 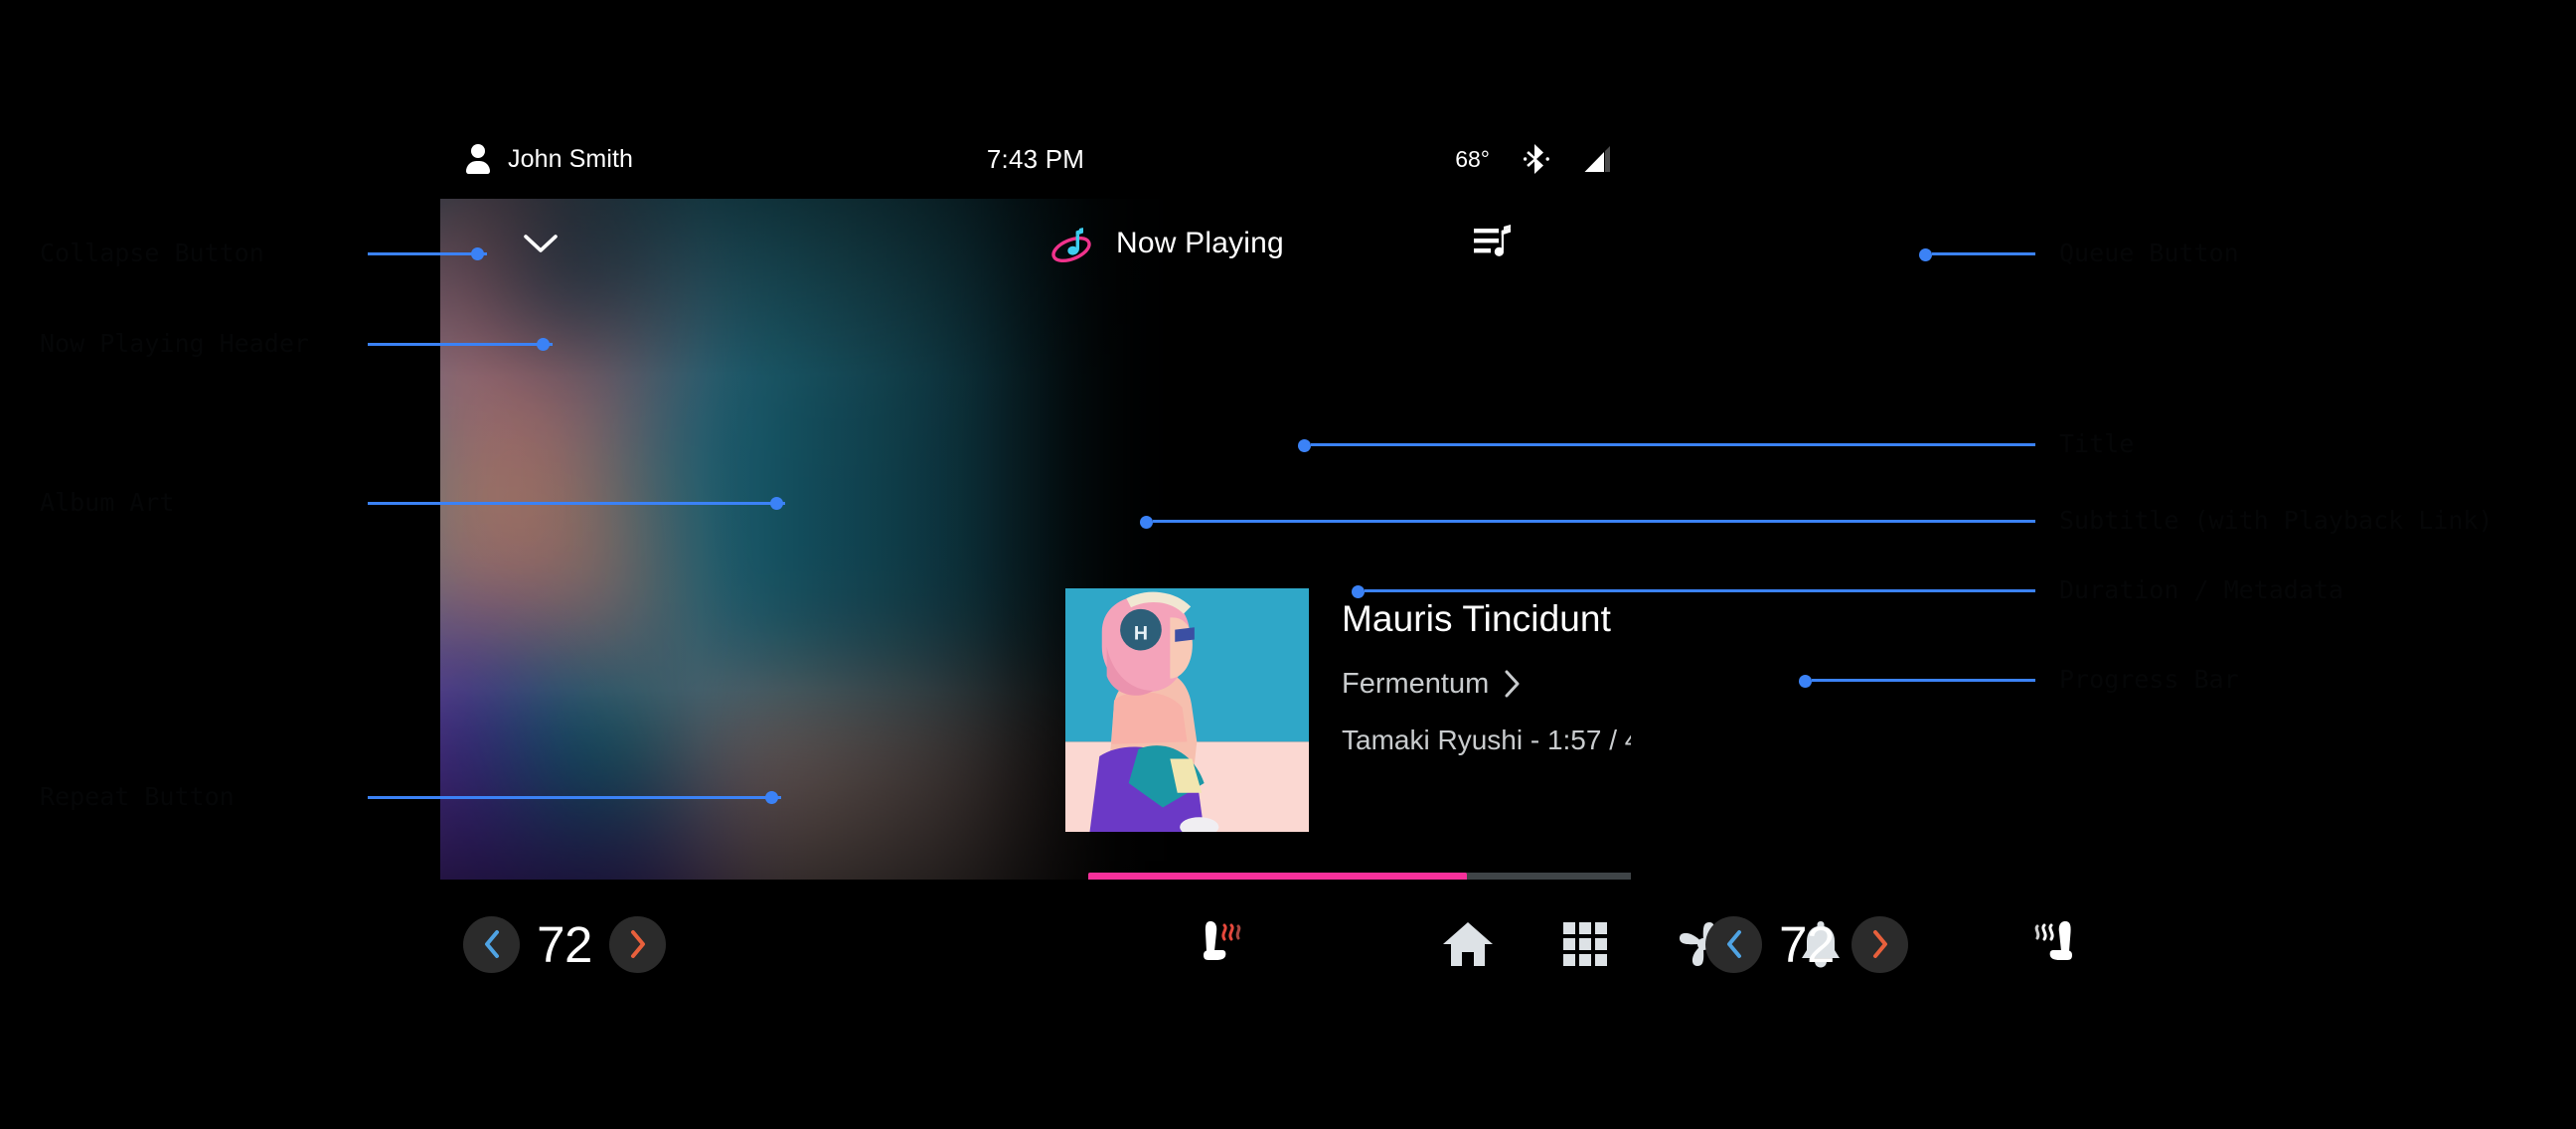 What do you see at coordinates (174, 343) in the screenshot?
I see `annotation-label-header: Now Playing Header` at bounding box center [174, 343].